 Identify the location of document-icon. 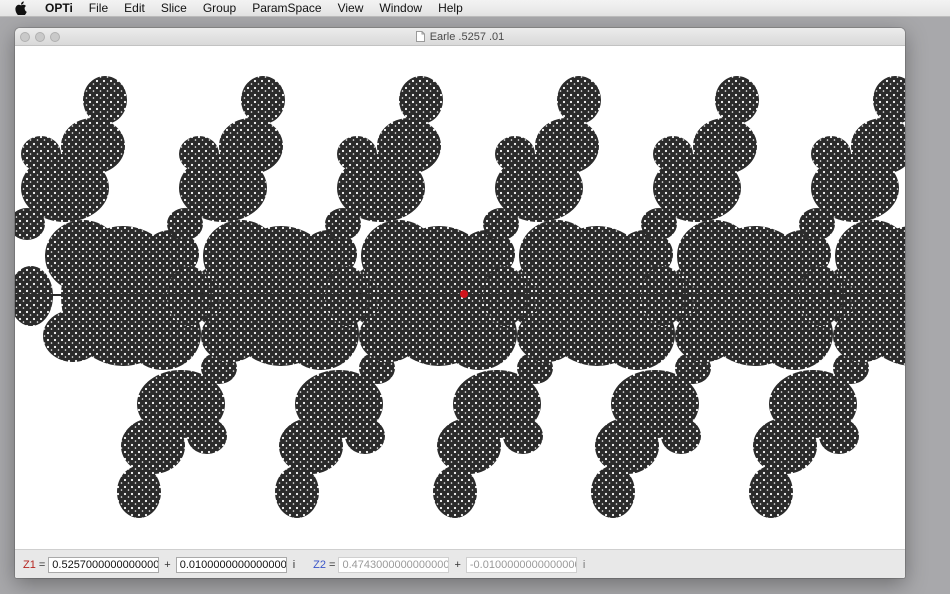
(420, 36).